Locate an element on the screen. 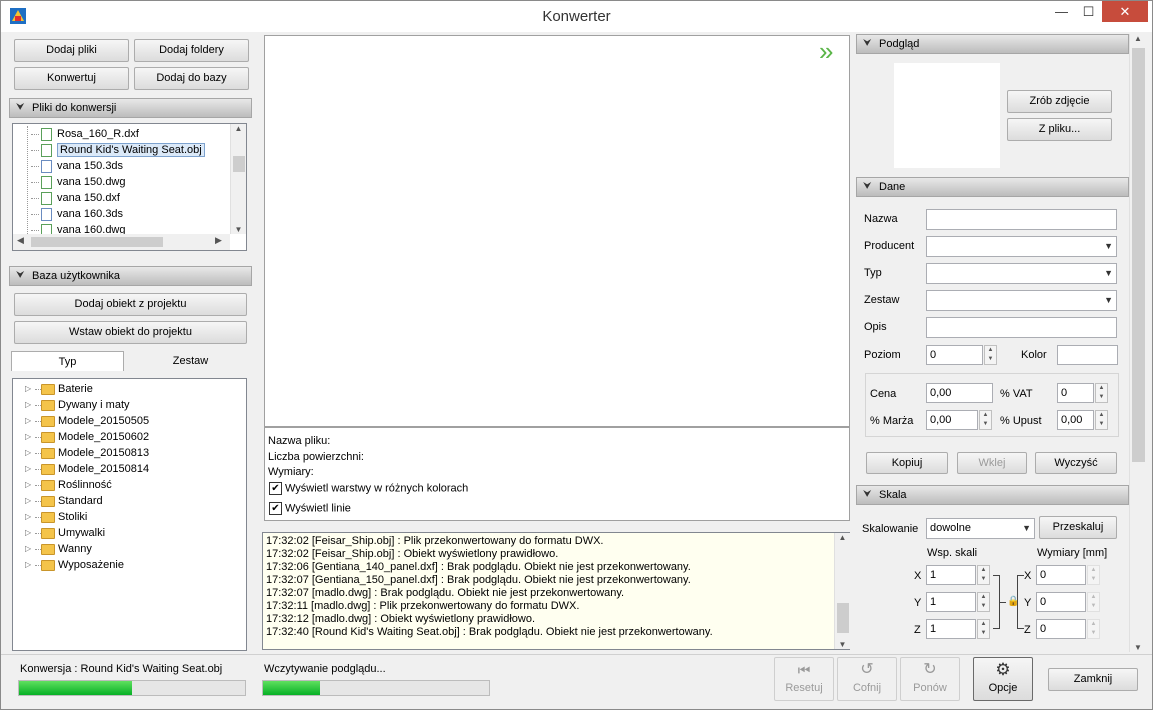 The image size is (1153, 710). discount-input: 0,00 is located at coordinates (1075, 420).